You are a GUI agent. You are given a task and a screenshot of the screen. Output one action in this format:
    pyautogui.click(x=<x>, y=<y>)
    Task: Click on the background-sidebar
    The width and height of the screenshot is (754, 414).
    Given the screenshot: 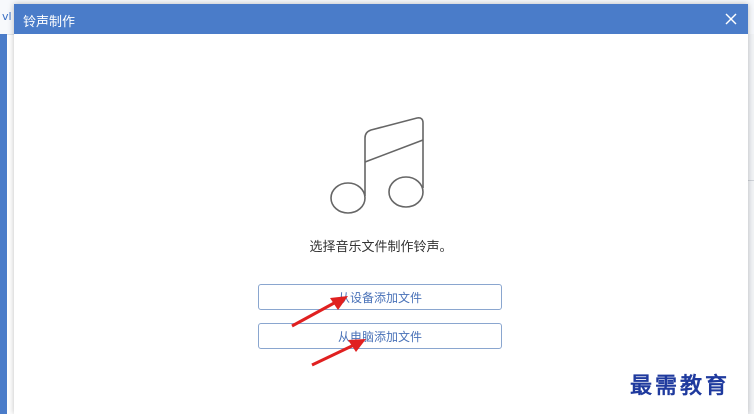 What is the action you would take?
    pyautogui.click(x=3, y=224)
    